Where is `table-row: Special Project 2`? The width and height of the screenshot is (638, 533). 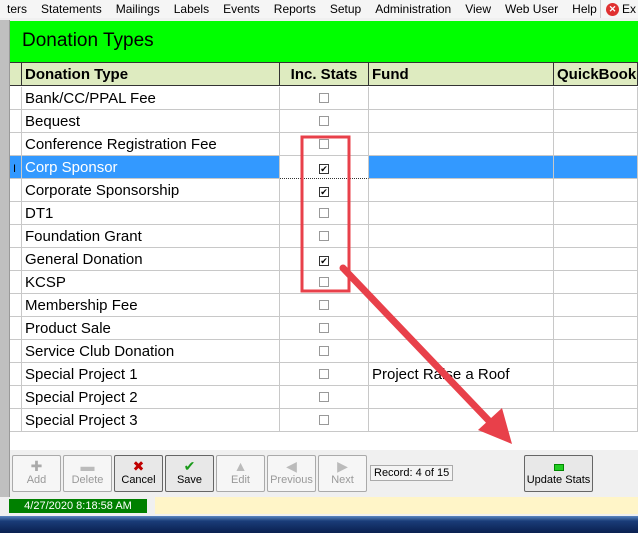 table-row: Special Project 2 is located at coordinates (324, 397).